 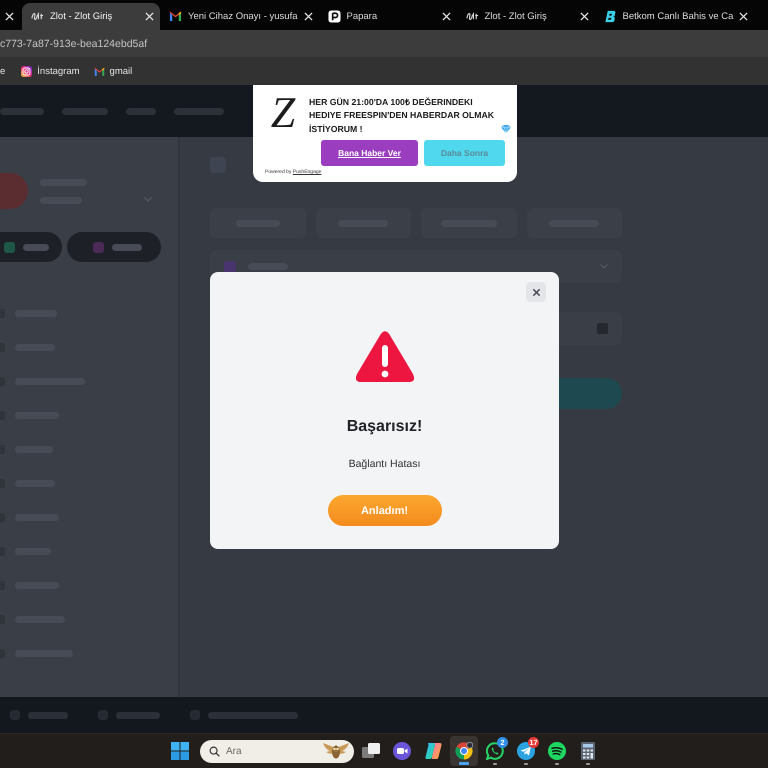 I want to click on slanted-bars-logo-icon, so click(x=433, y=751).